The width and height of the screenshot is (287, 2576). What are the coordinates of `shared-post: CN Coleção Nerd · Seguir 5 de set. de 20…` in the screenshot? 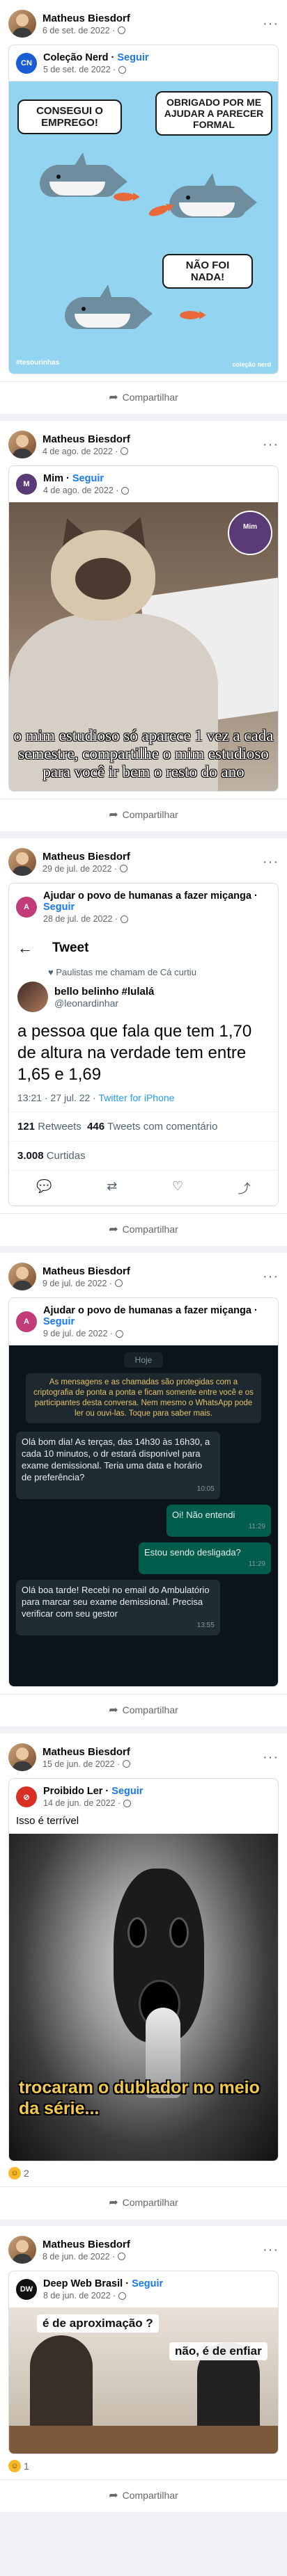 It's located at (143, 209).